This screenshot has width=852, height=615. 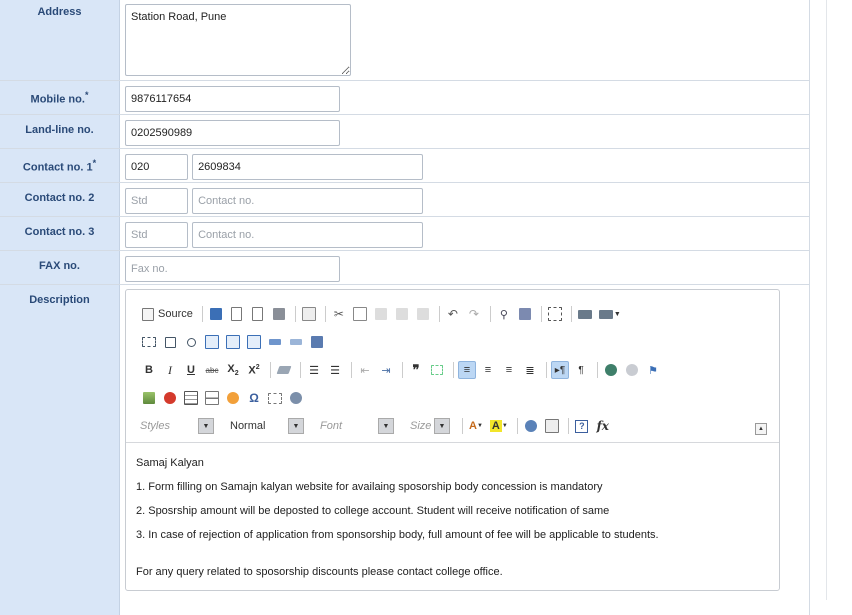 I want to click on collapse-toolbar-icon: ▲, so click(x=761, y=429).